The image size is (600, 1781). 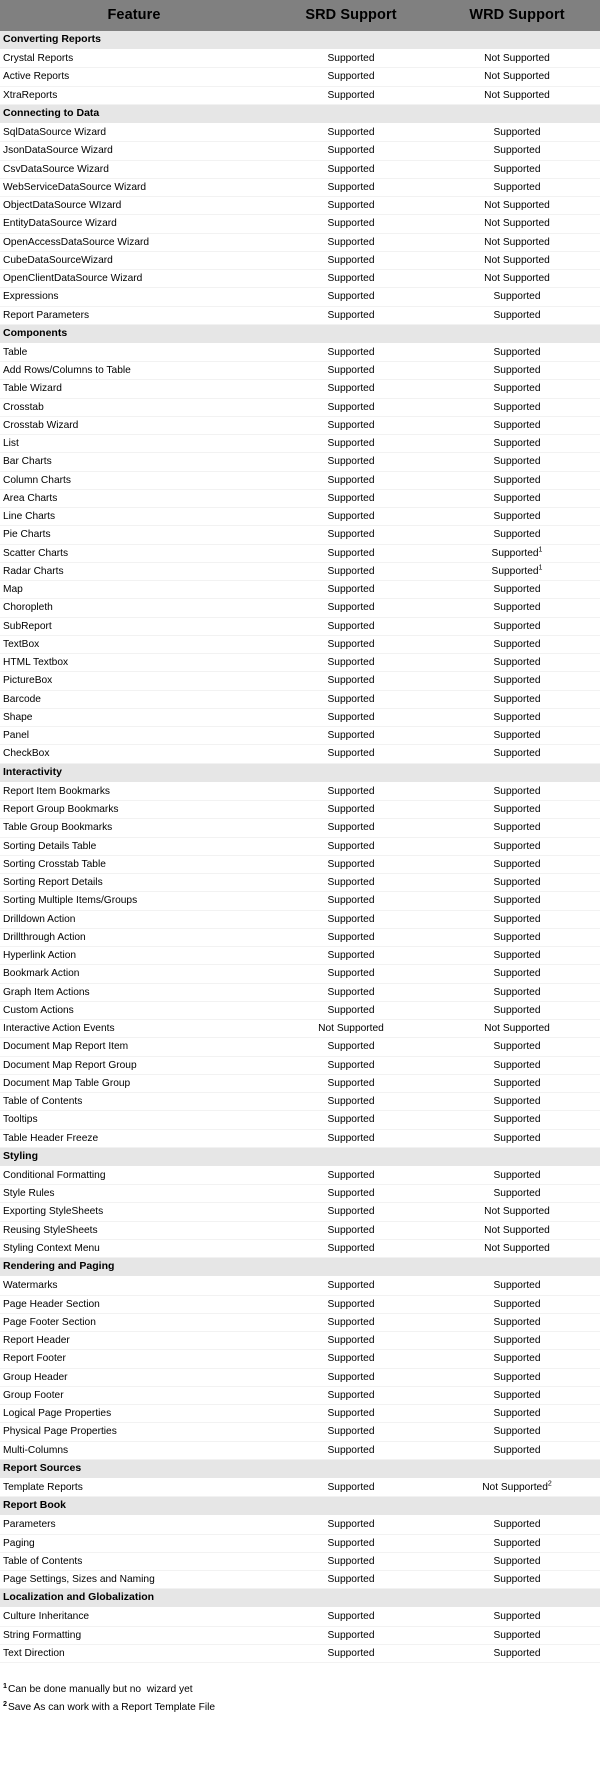 I want to click on table-row: Panel Supported Supported, so click(x=300, y=736).